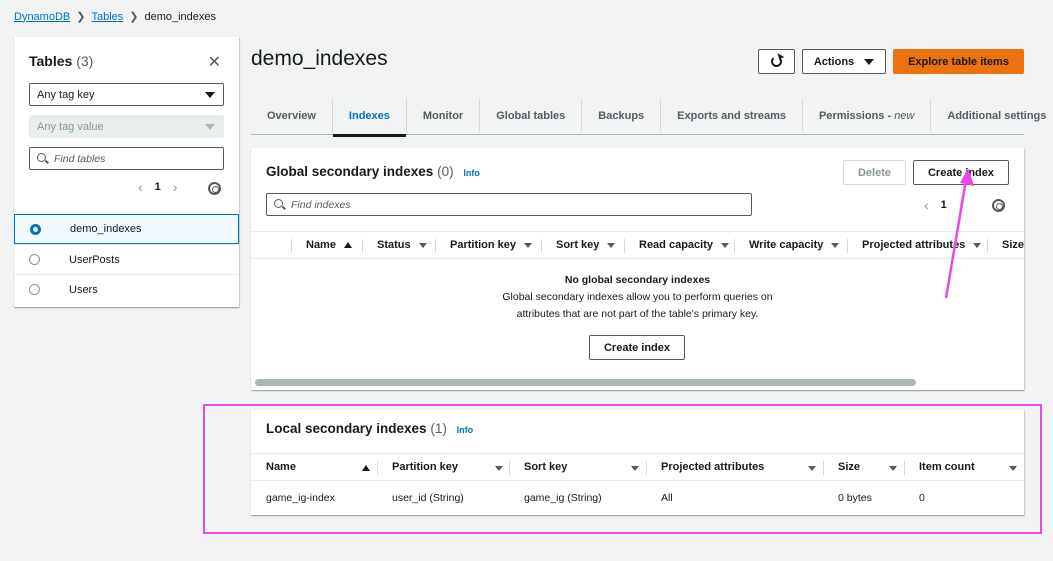 This screenshot has width=1053, height=561. I want to click on gsi-count: (0), so click(445, 171).